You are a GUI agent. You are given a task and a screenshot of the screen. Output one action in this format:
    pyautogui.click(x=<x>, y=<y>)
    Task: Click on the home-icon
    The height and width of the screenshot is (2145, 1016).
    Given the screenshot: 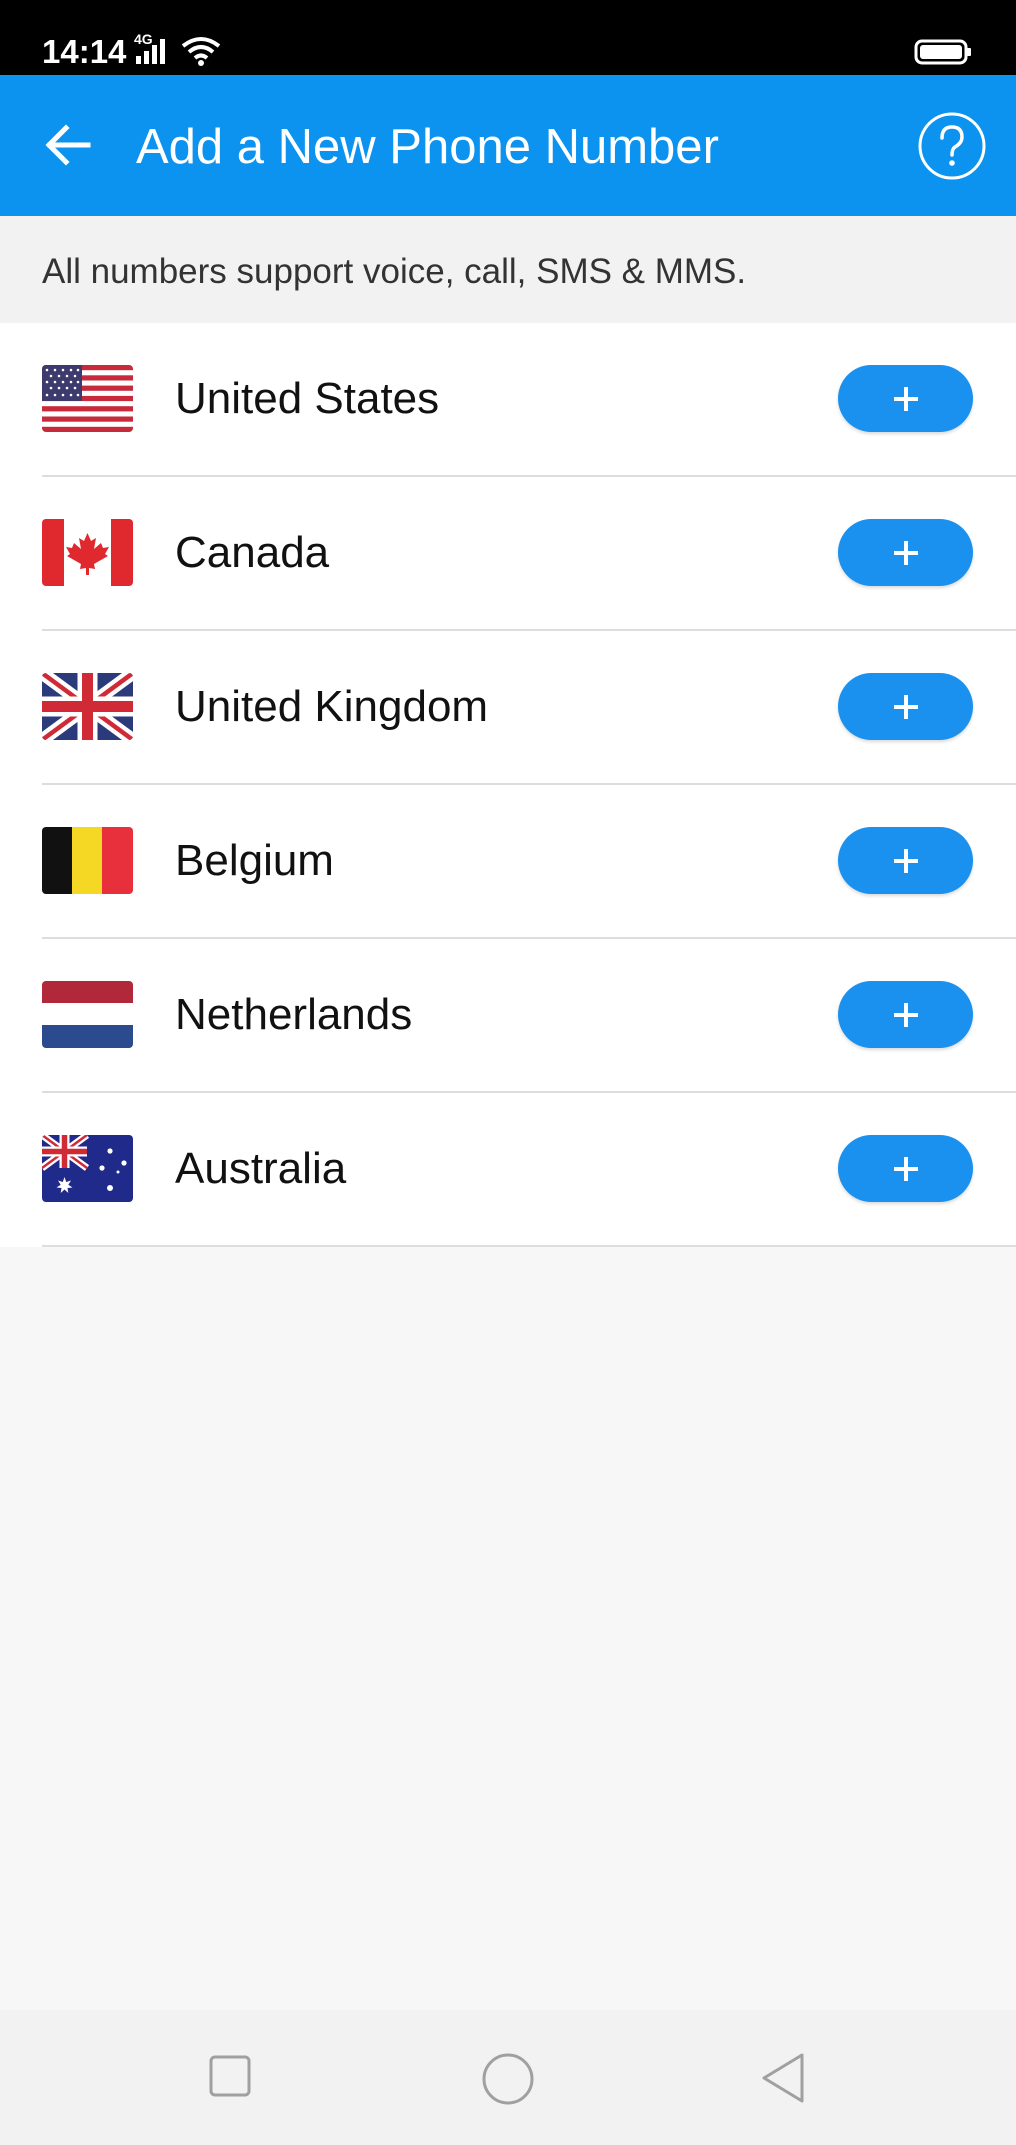 What is the action you would take?
    pyautogui.click(x=508, y=2079)
    